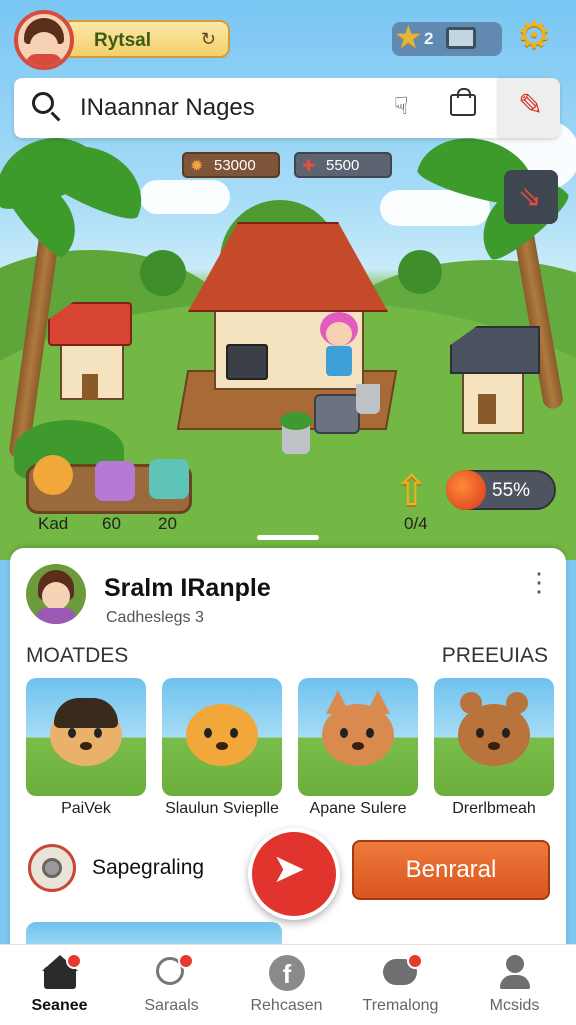  Describe the element at coordinates (187, 588) in the screenshot. I see `sheet-title: Sralm IRanple` at that location.